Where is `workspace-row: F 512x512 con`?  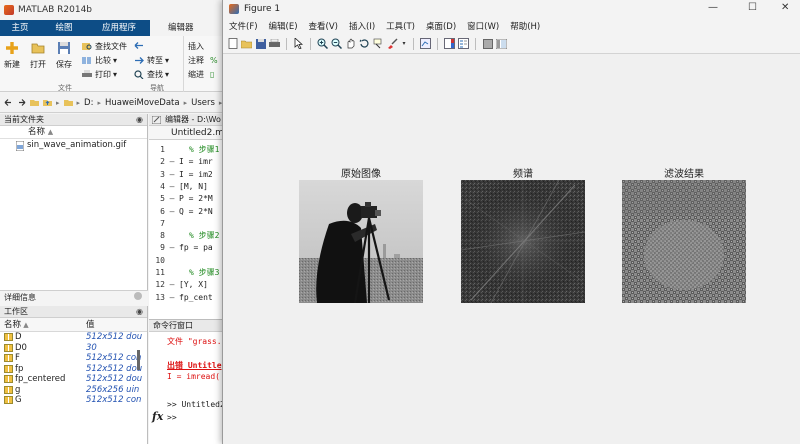 workspace-row: F 512x512 con is located at coordinates (73, 358).